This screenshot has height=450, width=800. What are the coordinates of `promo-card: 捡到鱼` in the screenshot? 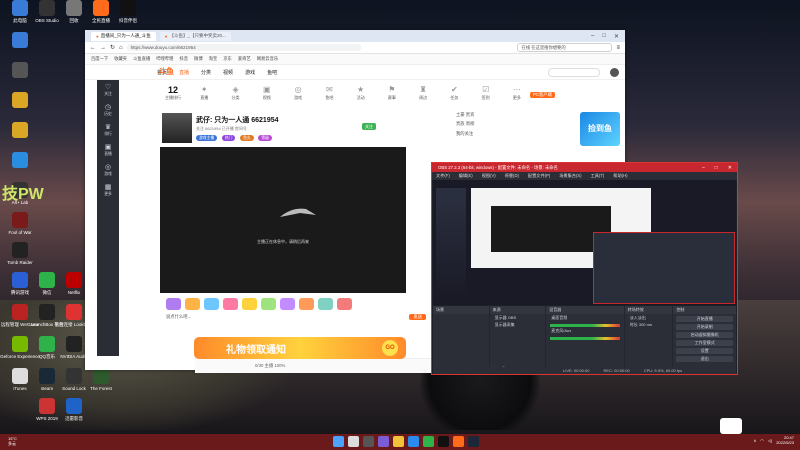 It's located at (600, 129).